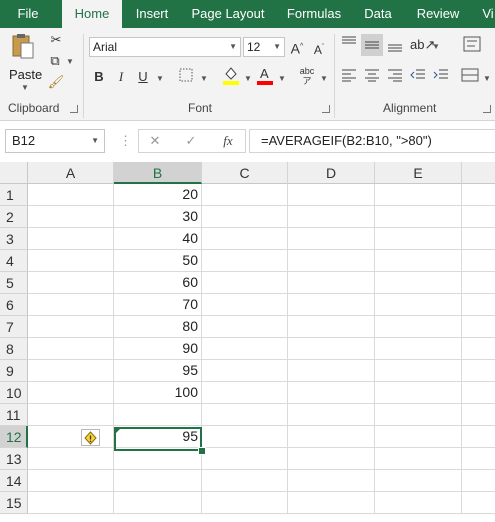  What do you see at coordinates (245, 371) in the screenshot?
I see `cell-c9` at bounding box center [245, 371].